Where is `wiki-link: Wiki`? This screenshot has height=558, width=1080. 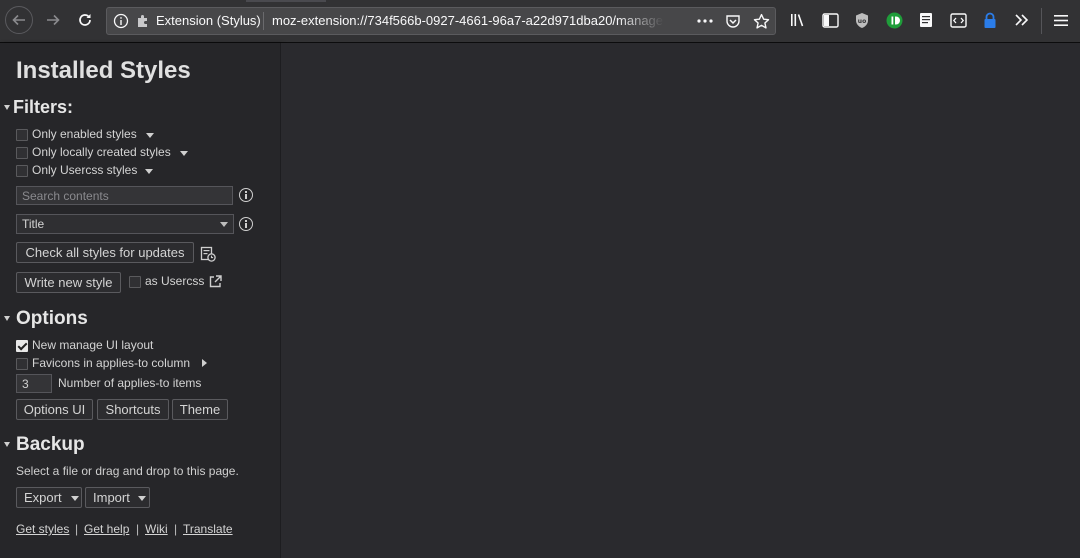
wiki-link: Wiki is located at coordinates (156, 529).